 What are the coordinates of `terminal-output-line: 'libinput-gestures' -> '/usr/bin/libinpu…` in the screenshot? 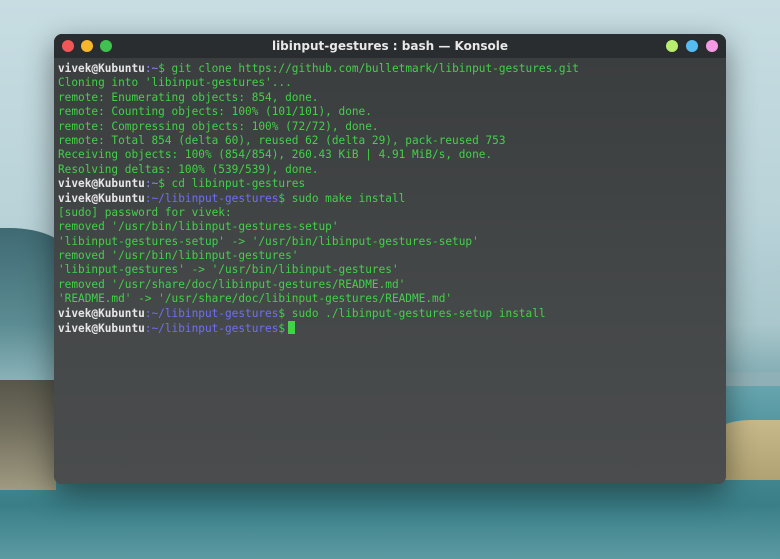 It's located at (392, 270).